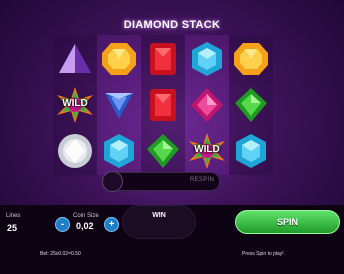  Describe the element at coordinates (62, 224) in the screenshot. I see `coin-size-decrease-button: -` at that location.